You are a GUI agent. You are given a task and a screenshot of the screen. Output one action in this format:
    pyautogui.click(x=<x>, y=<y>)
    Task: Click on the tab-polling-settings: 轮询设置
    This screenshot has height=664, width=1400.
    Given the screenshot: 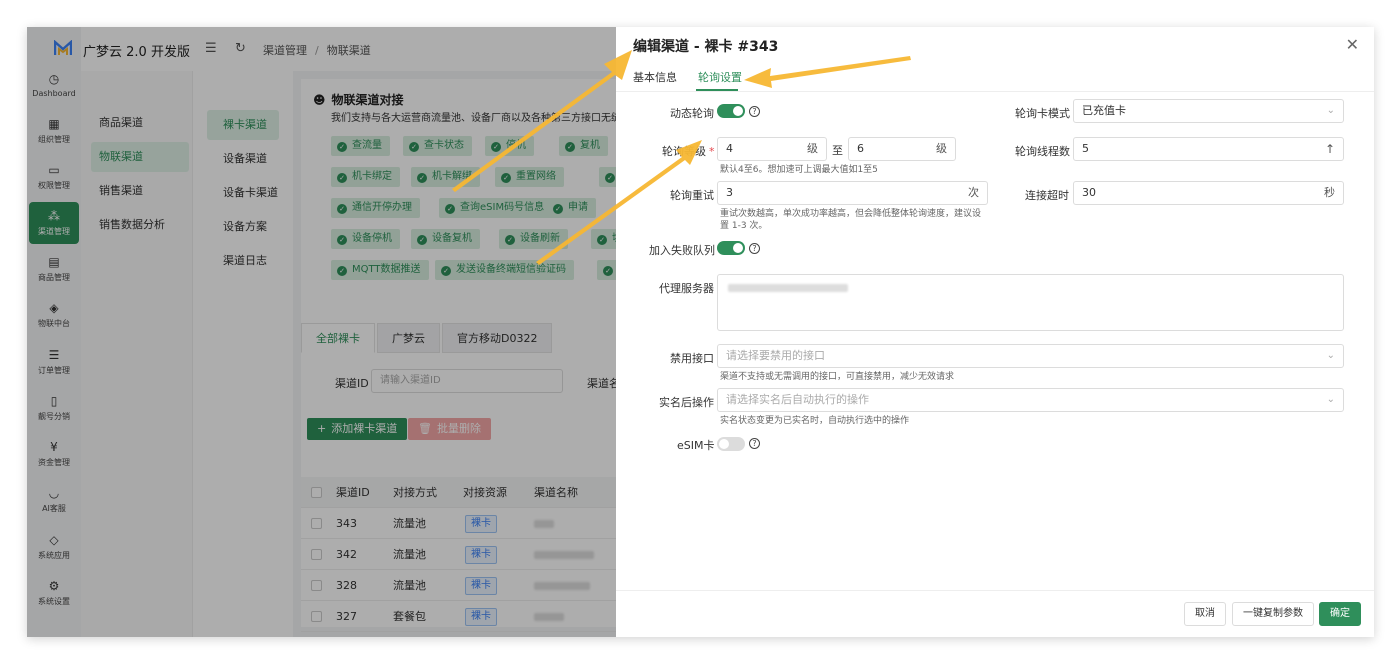 What is the action you would take?
    pyautogui.click(x=720, y=77)
    